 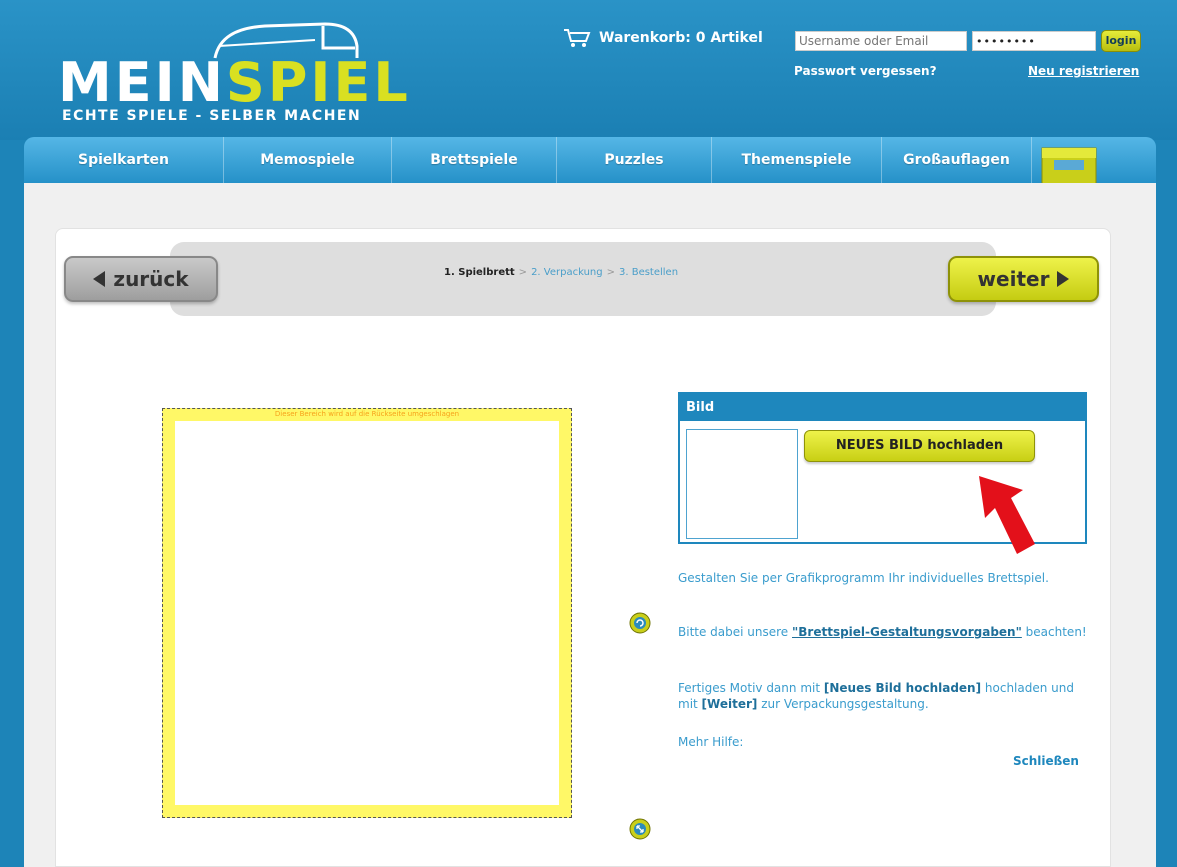 I want to click on wizard-step-bar, so click(x=583, y=279).